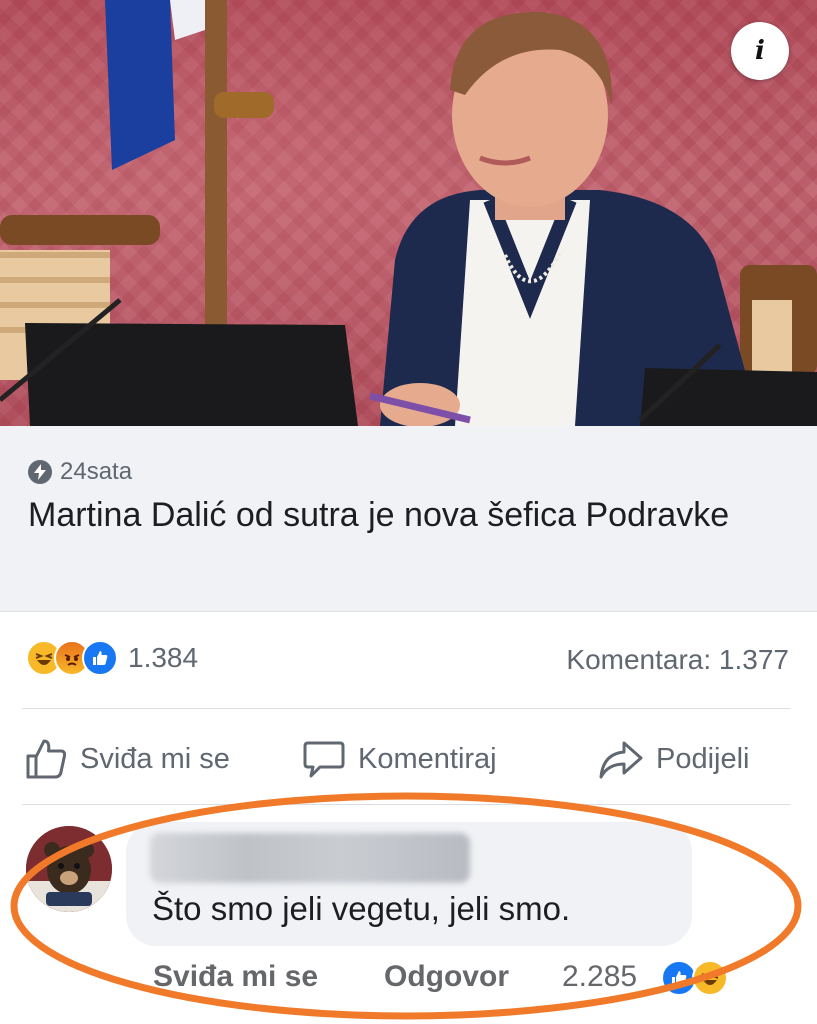 This screenshot has height=1024, width=817. Describe the element at coordinates (710, 978) in the screenshot. I see `haha-reaction-icon` at that location.